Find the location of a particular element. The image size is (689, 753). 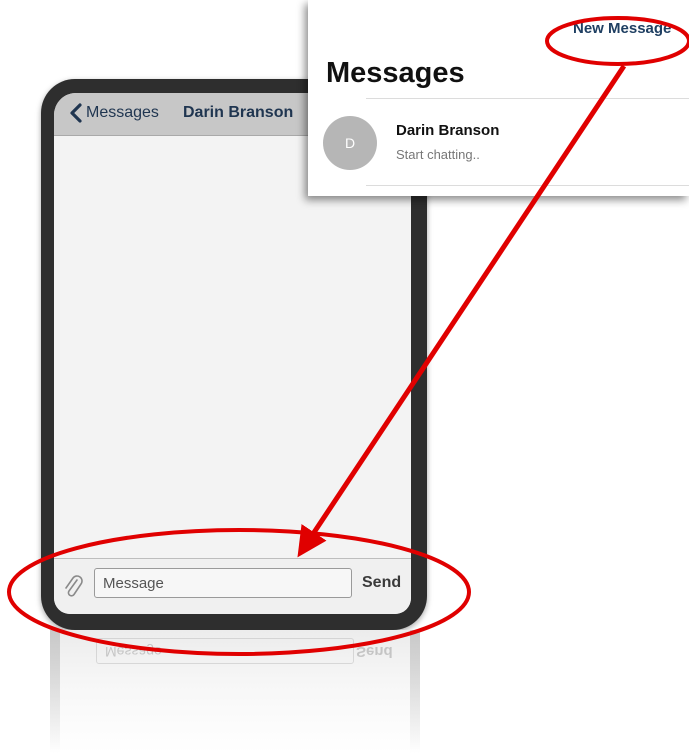

reflection-input: Message is located at coordinates (225, 651).